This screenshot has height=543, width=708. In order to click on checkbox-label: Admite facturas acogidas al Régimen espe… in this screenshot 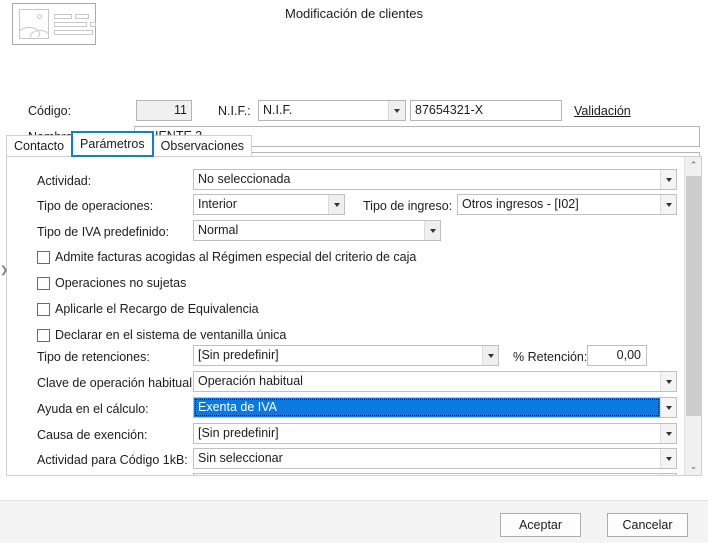, I will do `click(236, 257)`.